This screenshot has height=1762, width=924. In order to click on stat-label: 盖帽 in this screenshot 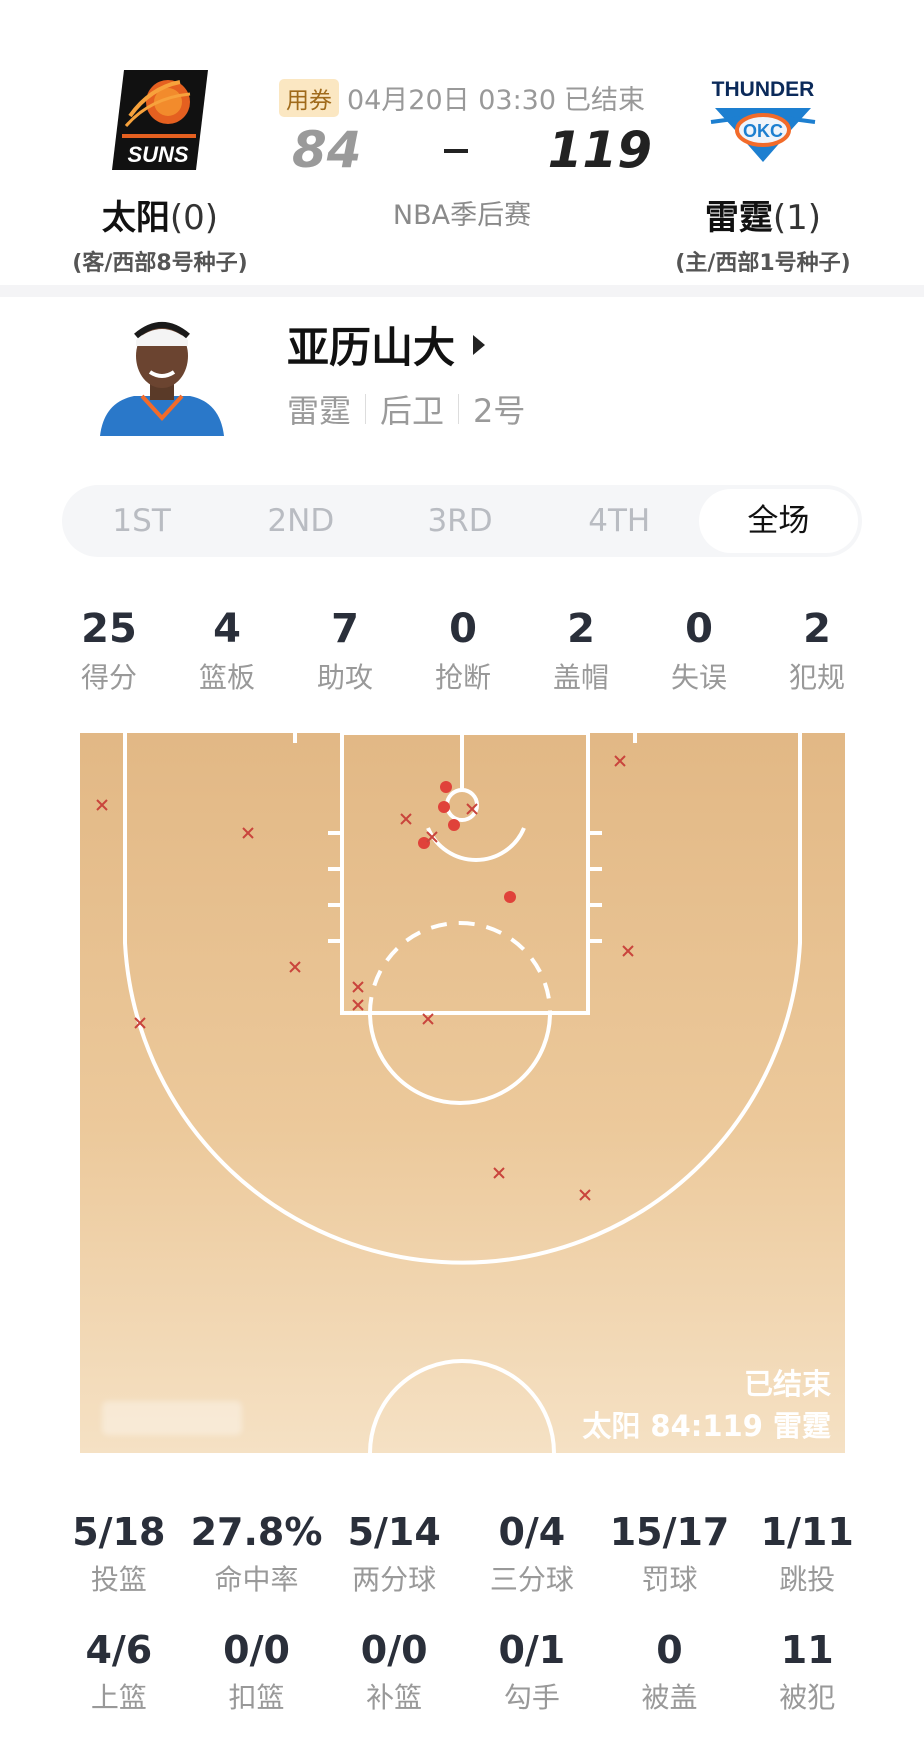, I will do `click(580, 677)`.